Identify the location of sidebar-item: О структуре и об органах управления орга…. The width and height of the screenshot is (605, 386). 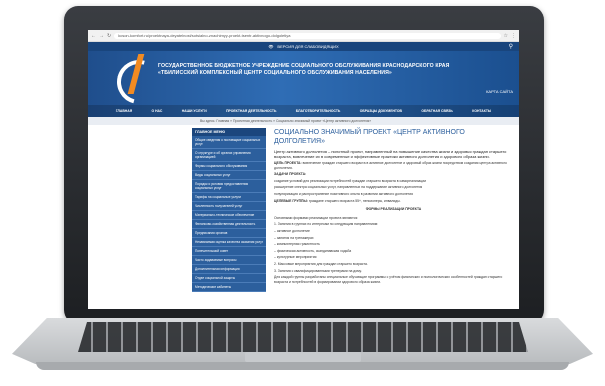
(229, 155).